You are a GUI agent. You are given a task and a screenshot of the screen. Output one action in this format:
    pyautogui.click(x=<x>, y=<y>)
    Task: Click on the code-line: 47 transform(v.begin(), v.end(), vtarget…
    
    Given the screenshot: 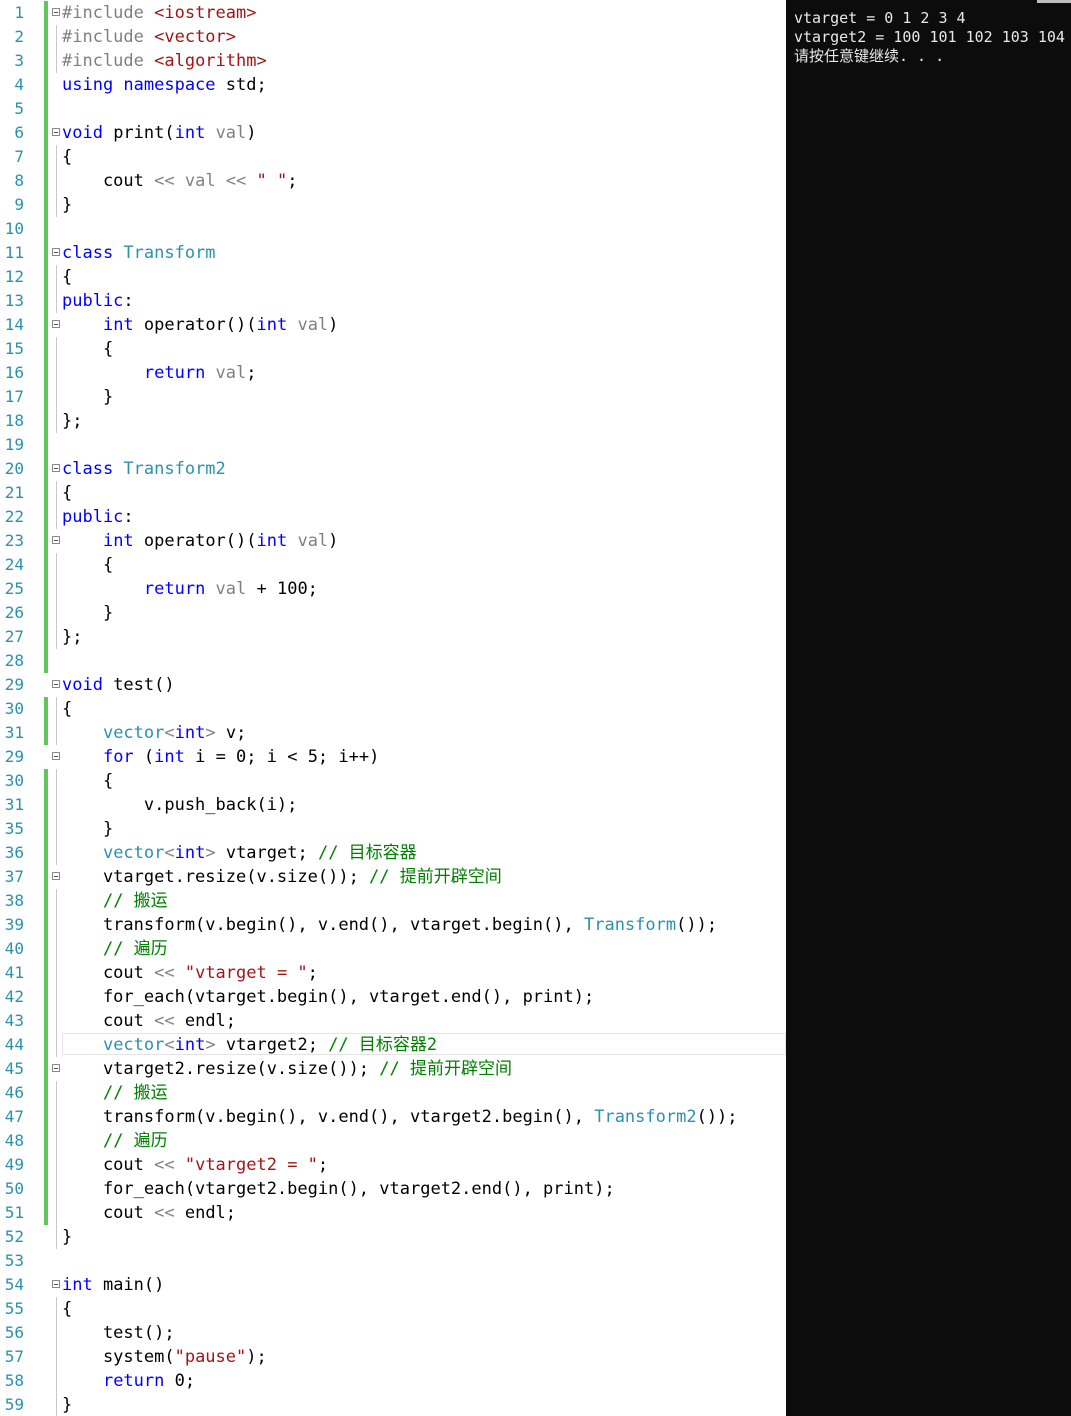 What is the action you would take?
    pyautogui.click(x=393, y=1117)
    